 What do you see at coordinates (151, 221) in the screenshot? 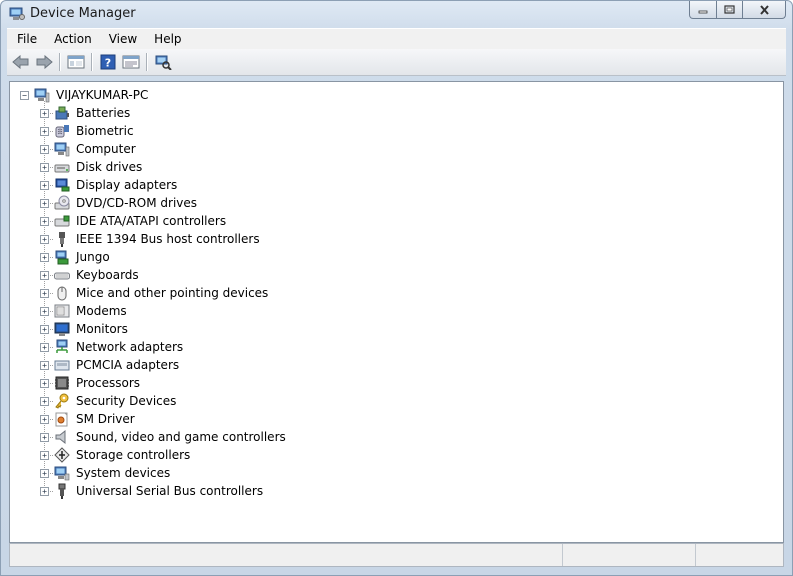
I see `tree-item-label: IDE ATA/ATAPI controllers` at bounding box center [151, 221].